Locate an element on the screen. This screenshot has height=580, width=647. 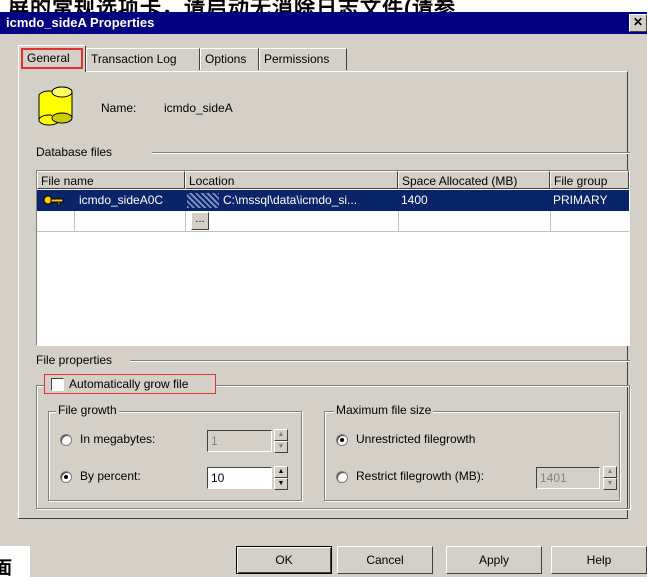
column-header-file-group: File group is located at coordinates (589, 180).